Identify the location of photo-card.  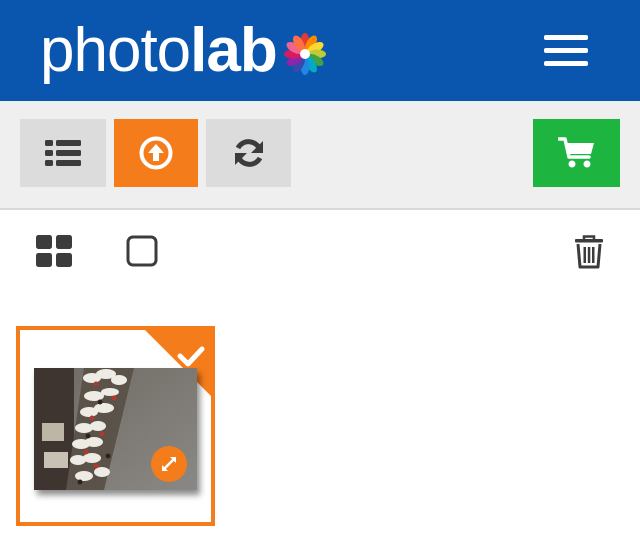
(115, 426).